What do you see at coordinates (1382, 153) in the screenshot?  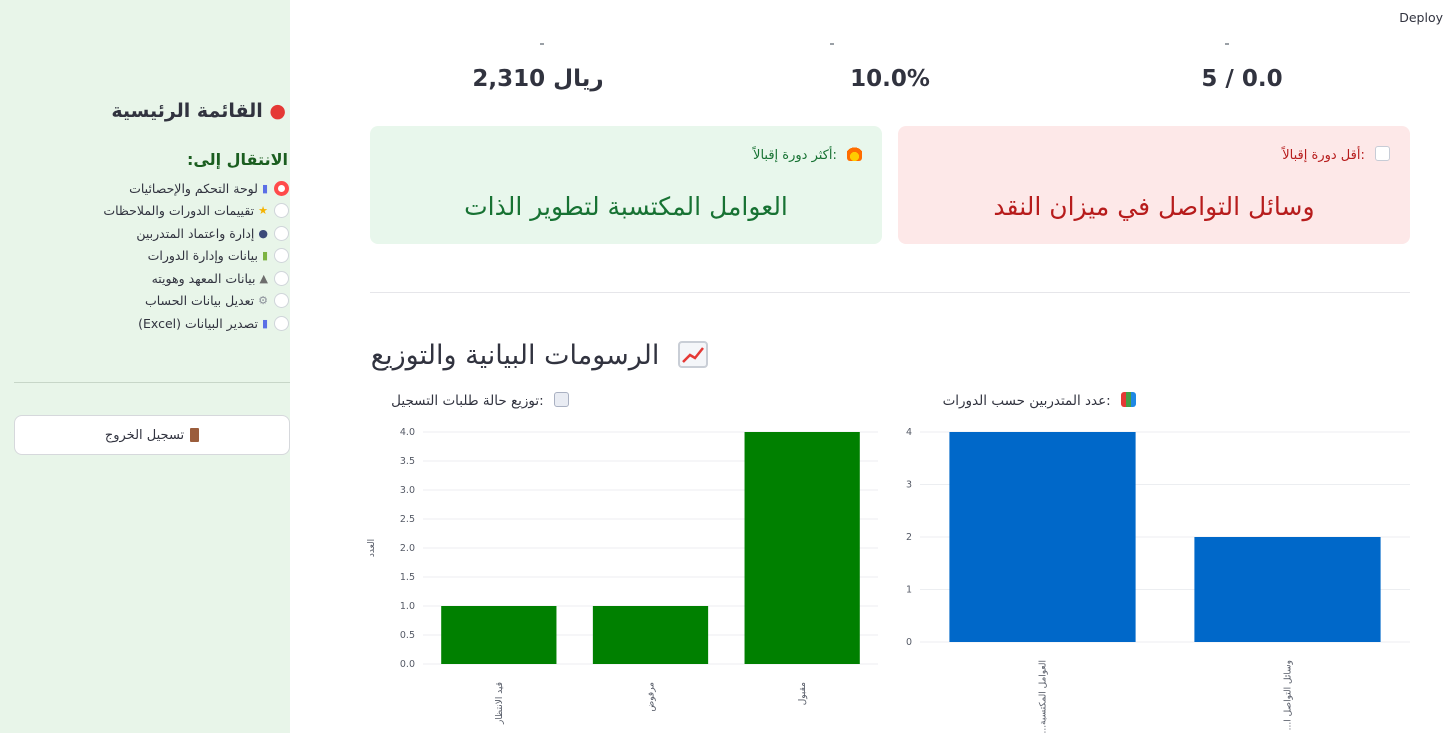 I see `chart-down-icon` at bounding box center [1382, 153].